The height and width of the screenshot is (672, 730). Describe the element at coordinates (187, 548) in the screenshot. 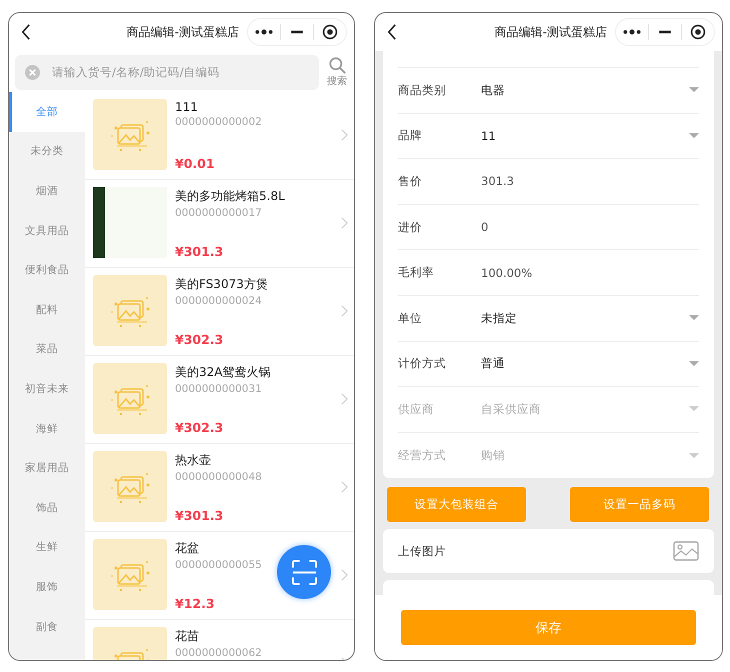

I see `product-name: 花盆` at that location.